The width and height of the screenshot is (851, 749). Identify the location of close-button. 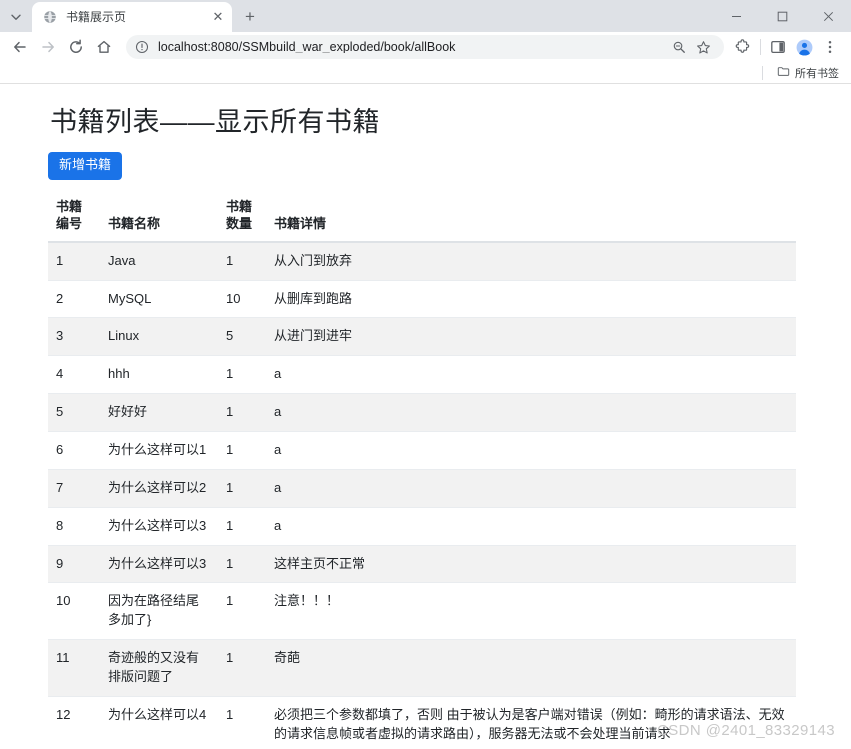
(828, 16).